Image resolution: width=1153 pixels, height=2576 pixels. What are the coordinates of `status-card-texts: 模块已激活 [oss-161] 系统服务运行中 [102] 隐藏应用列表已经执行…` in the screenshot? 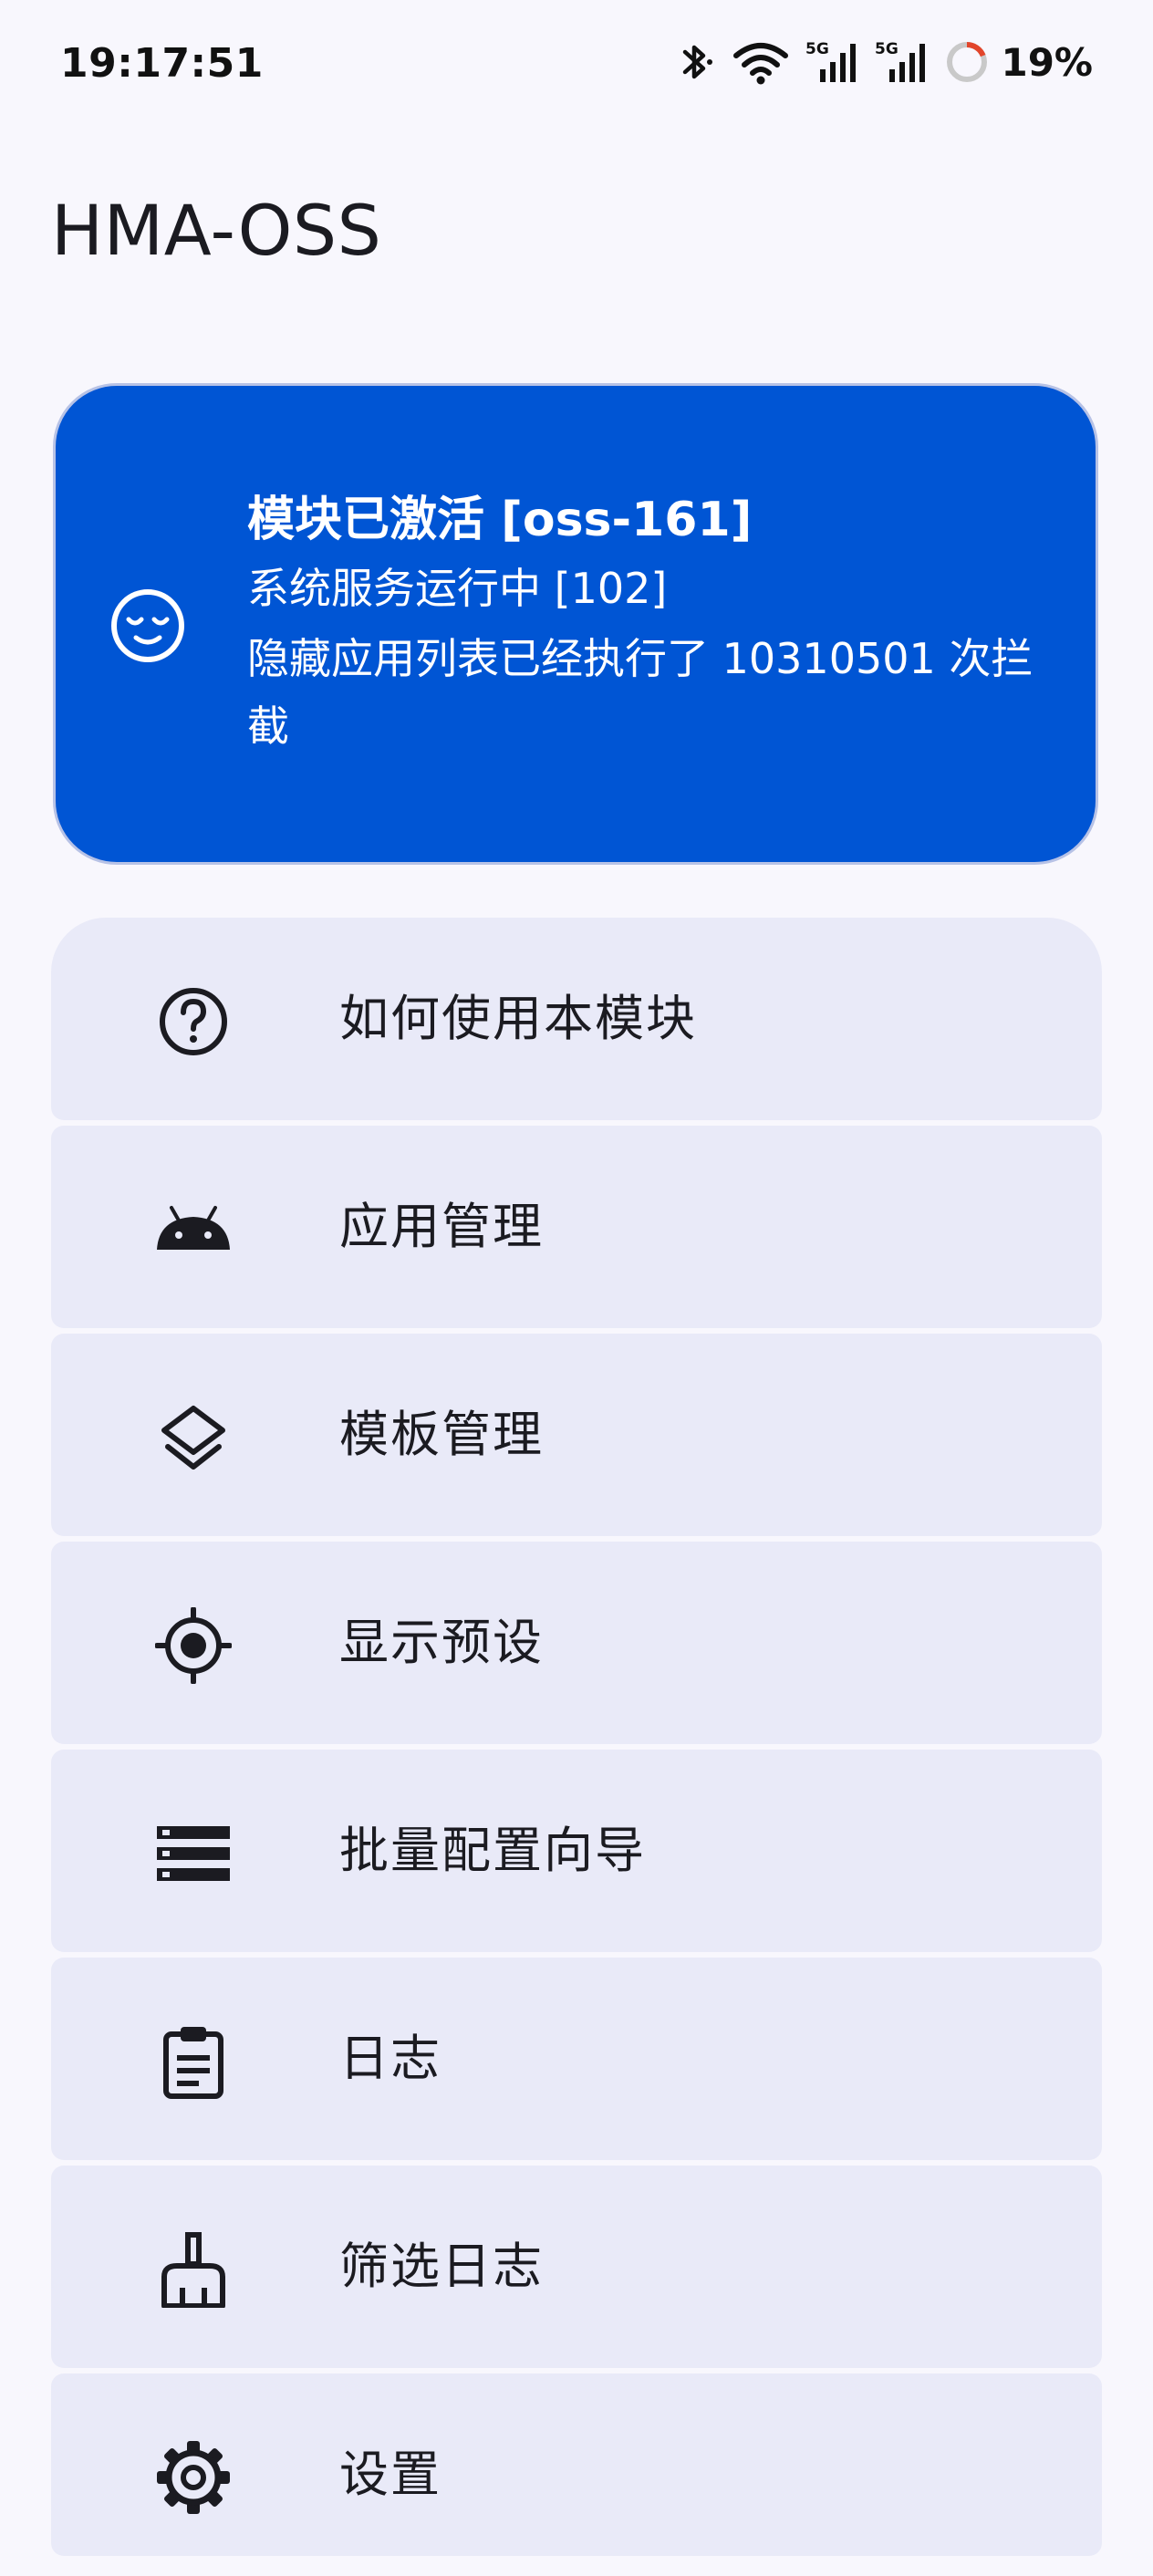 It's located at (648, 624).